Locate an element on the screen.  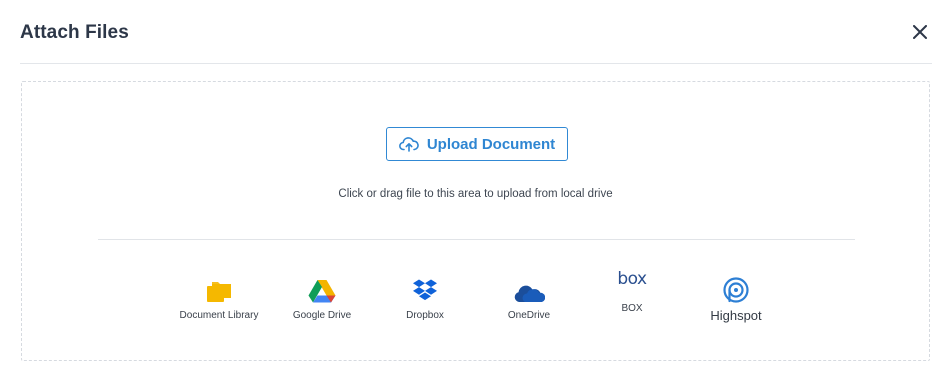
source-onedrive: OneDrive is located at coordinates (529, 299).